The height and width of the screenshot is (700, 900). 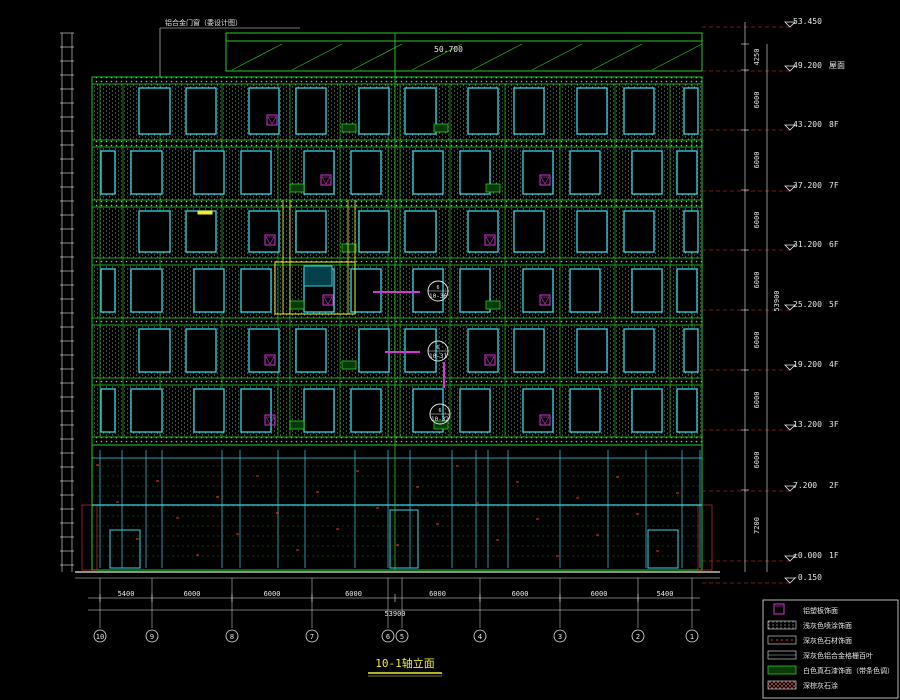 I want to click on parapet-value: 50.700, so click(x=448, y=49).